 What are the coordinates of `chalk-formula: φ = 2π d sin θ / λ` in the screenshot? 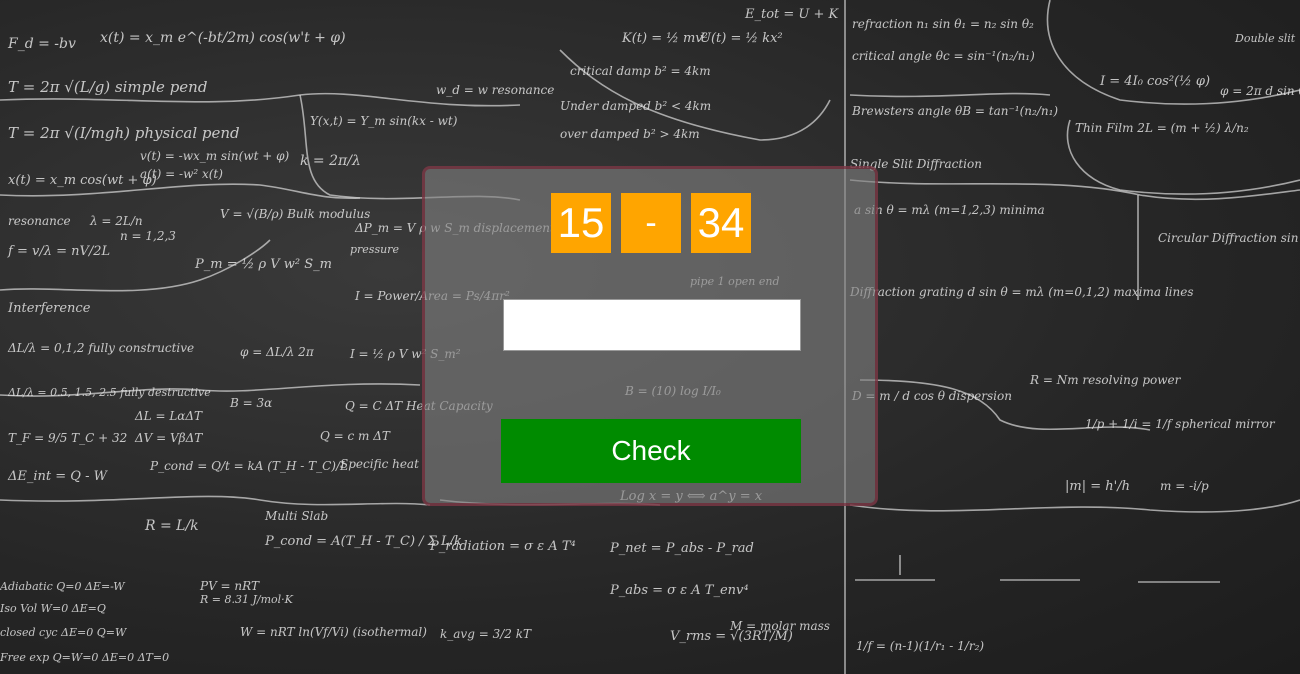 It's located at (1260, 91).